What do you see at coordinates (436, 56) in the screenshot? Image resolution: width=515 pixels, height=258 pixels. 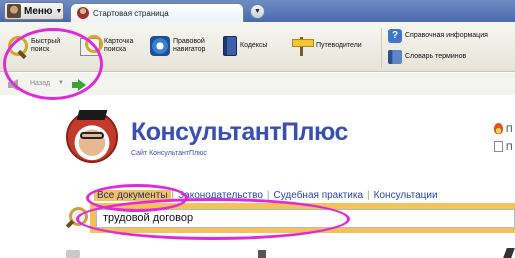 I see `terms-dictionary-label: Словарь терминов` at bounding box center [436, 56].